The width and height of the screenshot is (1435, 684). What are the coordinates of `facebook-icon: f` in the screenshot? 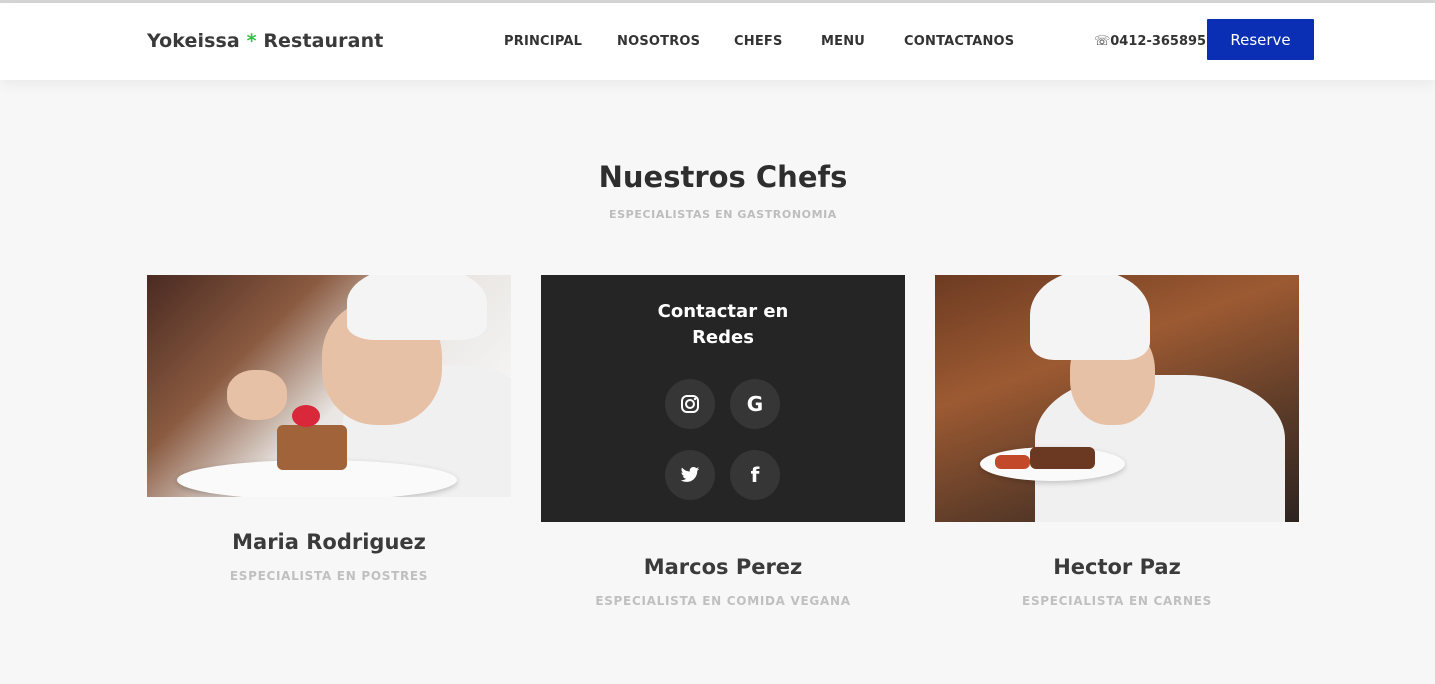 It's located at (755, 475).